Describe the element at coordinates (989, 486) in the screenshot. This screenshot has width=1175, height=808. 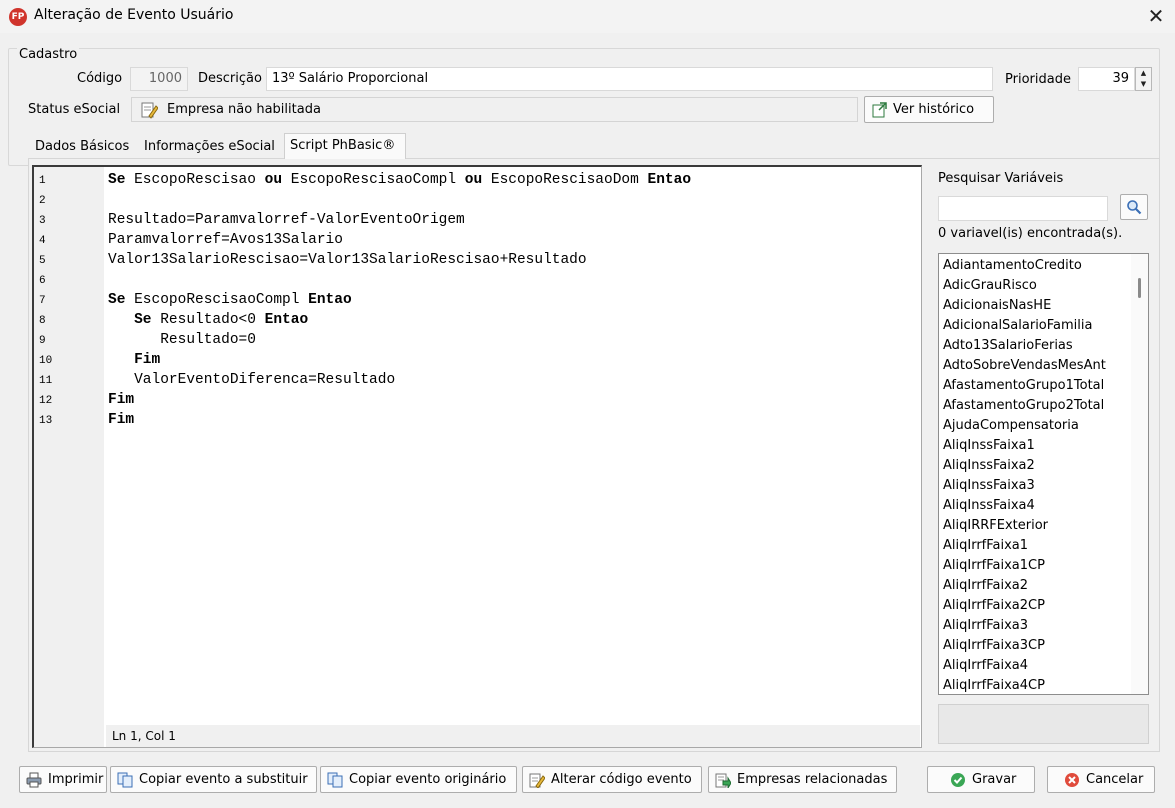
I see `variable-list-item: AliqInssFaixa3` at that location.